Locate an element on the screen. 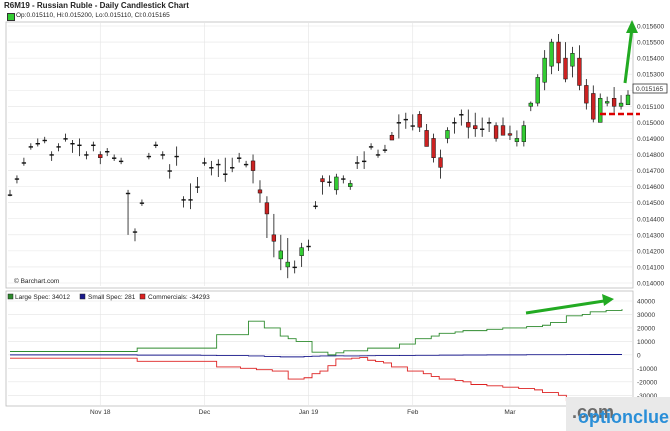 The width and height of the screenshot is (670, 431). price-tick-label: 0.015100 is located at coordinates (650, 107).